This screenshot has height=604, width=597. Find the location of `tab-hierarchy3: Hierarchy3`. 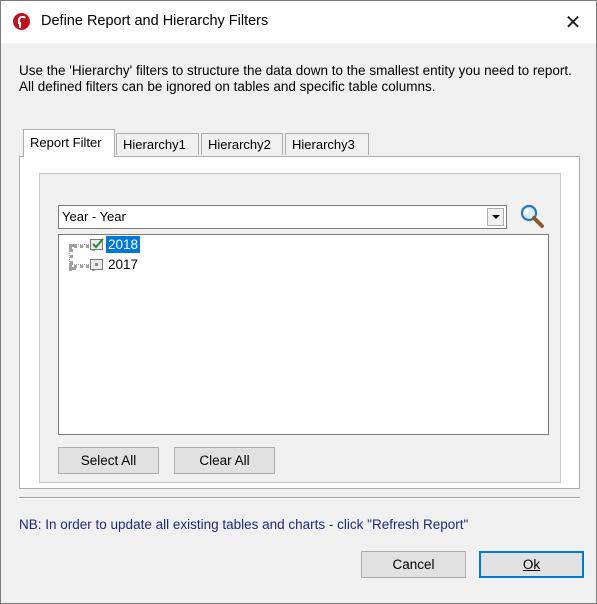

tab-hierarchy3: Hierarchy3 is located at coordinates (327, 144).